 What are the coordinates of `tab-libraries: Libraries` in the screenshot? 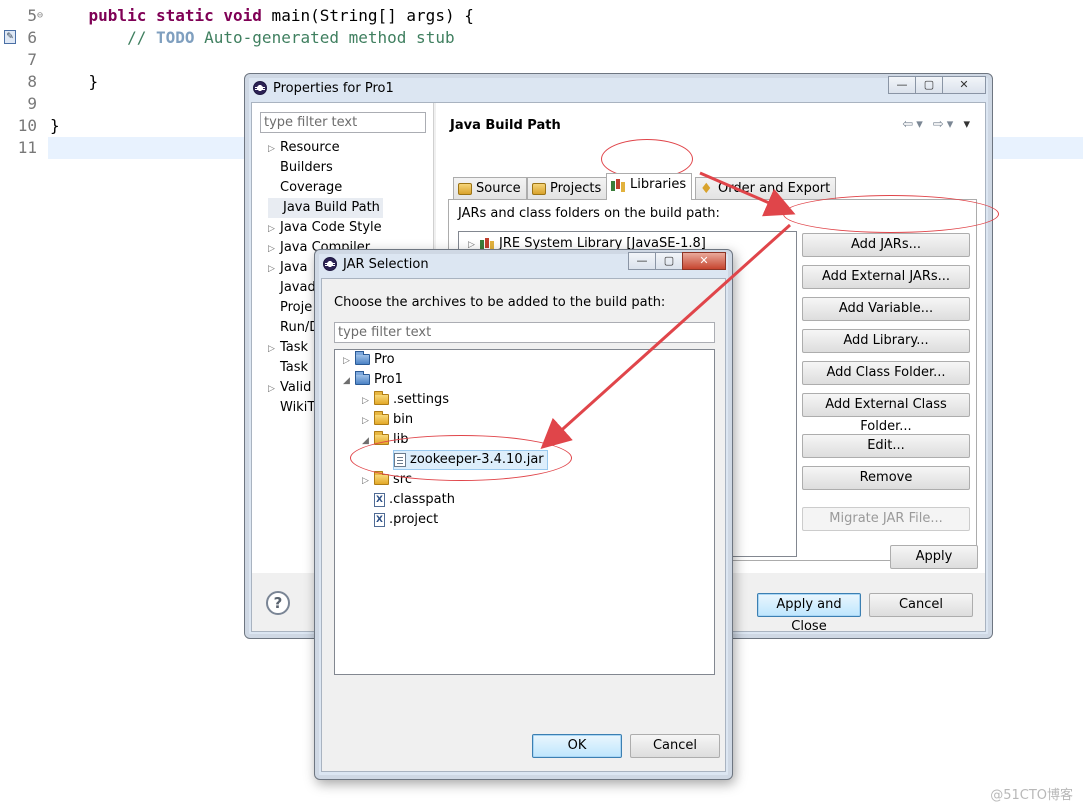 It's located at (649, 186).